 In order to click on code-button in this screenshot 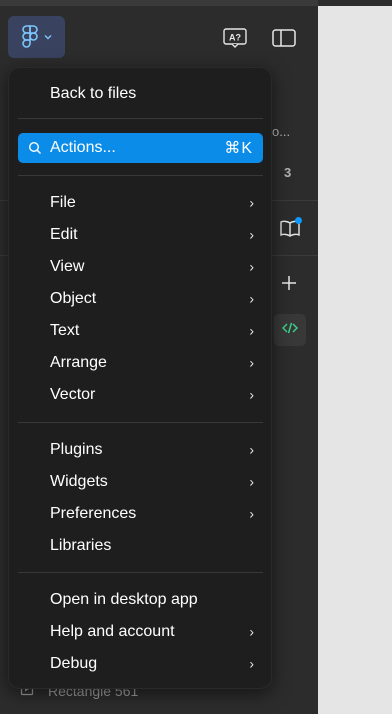, I will do `click(290, 330)`.